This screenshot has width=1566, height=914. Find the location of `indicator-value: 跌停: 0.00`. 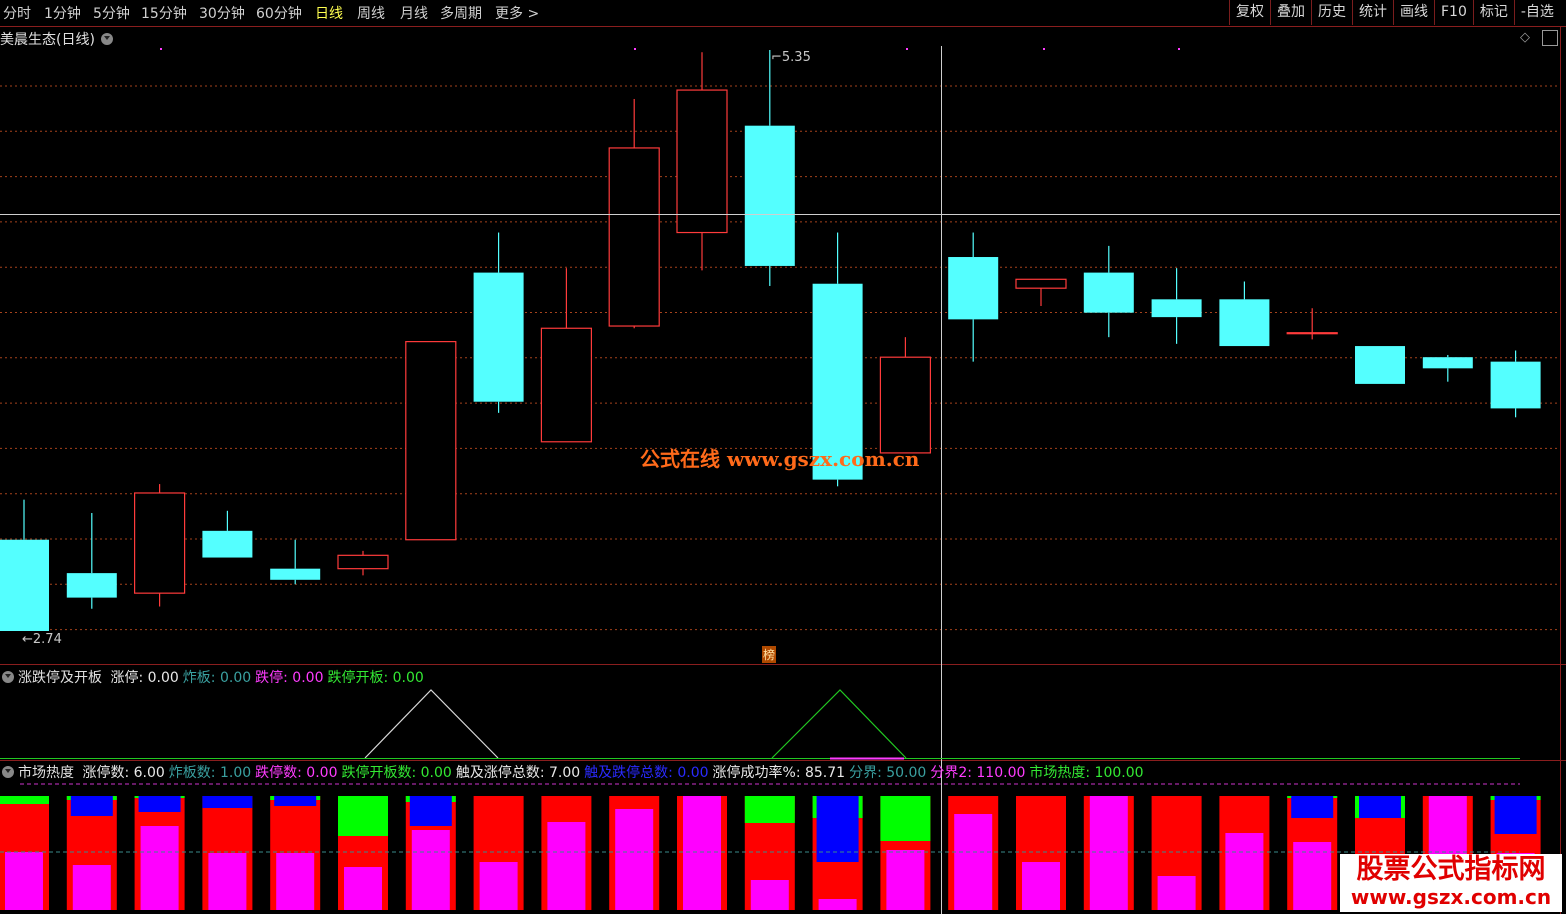

indicator-value: 跌停: 0.00 is located at coordinates (289, 678).